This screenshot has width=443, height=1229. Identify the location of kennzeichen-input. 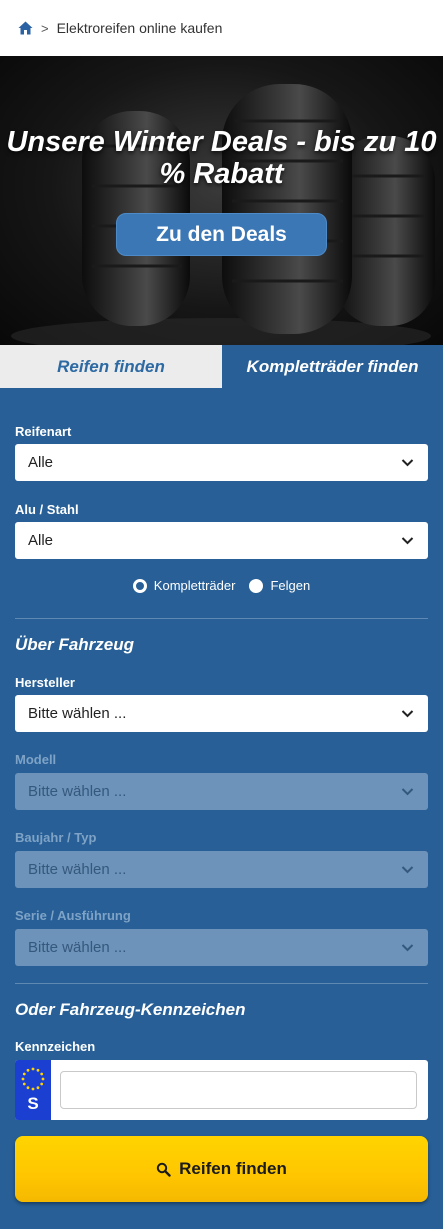
(238, 1090).